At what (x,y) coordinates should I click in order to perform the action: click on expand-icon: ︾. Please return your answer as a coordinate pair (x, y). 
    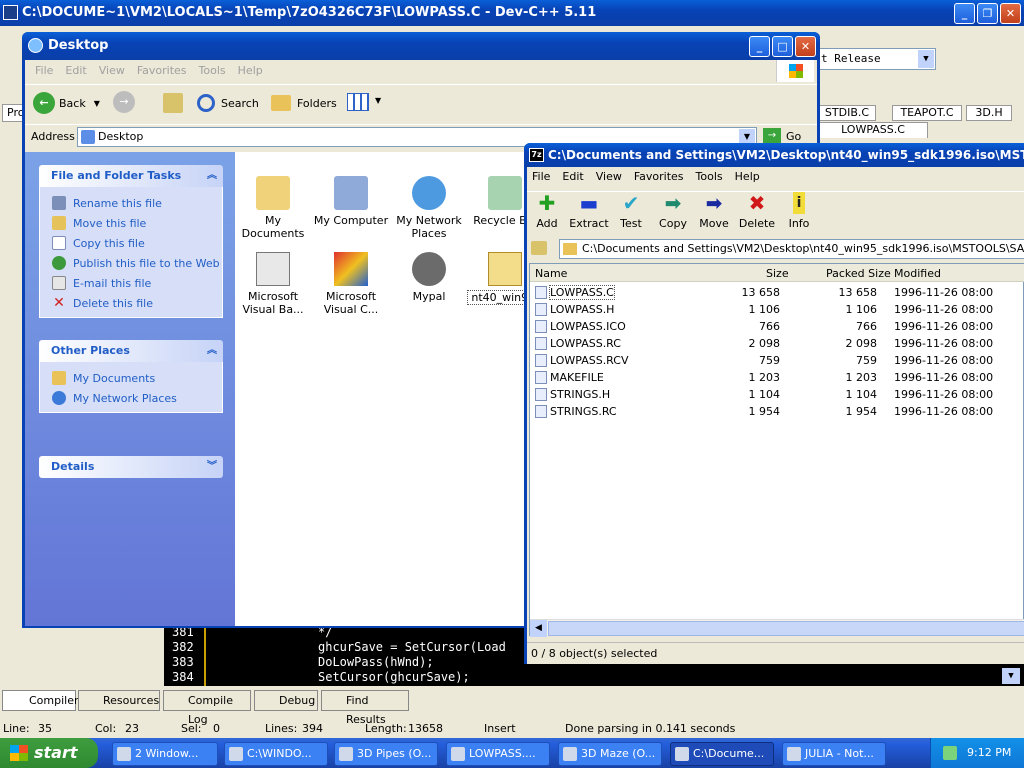
    Looking at the image, I should click on (212, 467).